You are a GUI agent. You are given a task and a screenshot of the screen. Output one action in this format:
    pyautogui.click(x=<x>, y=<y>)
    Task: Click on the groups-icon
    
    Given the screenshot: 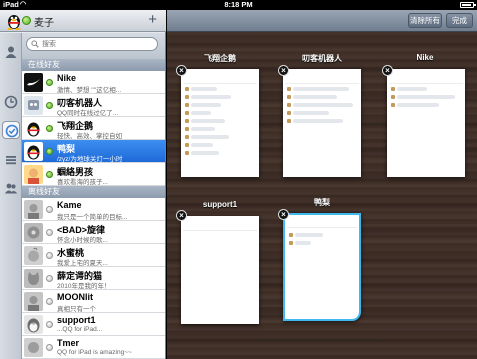 What is the action you would take?
    pyautogui.click(x=11, y=188)
    